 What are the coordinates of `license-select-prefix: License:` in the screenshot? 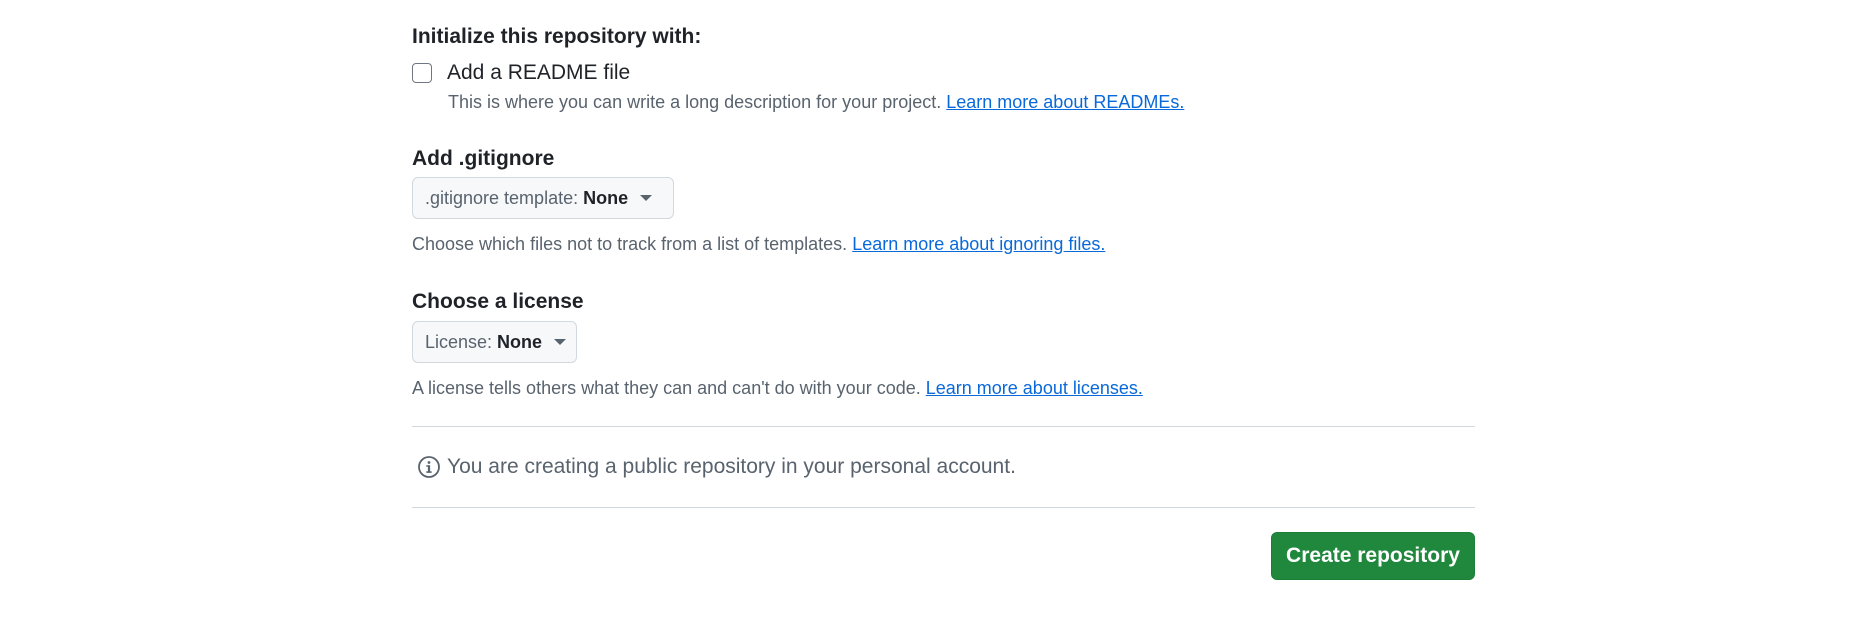 It's located at (459, 341).